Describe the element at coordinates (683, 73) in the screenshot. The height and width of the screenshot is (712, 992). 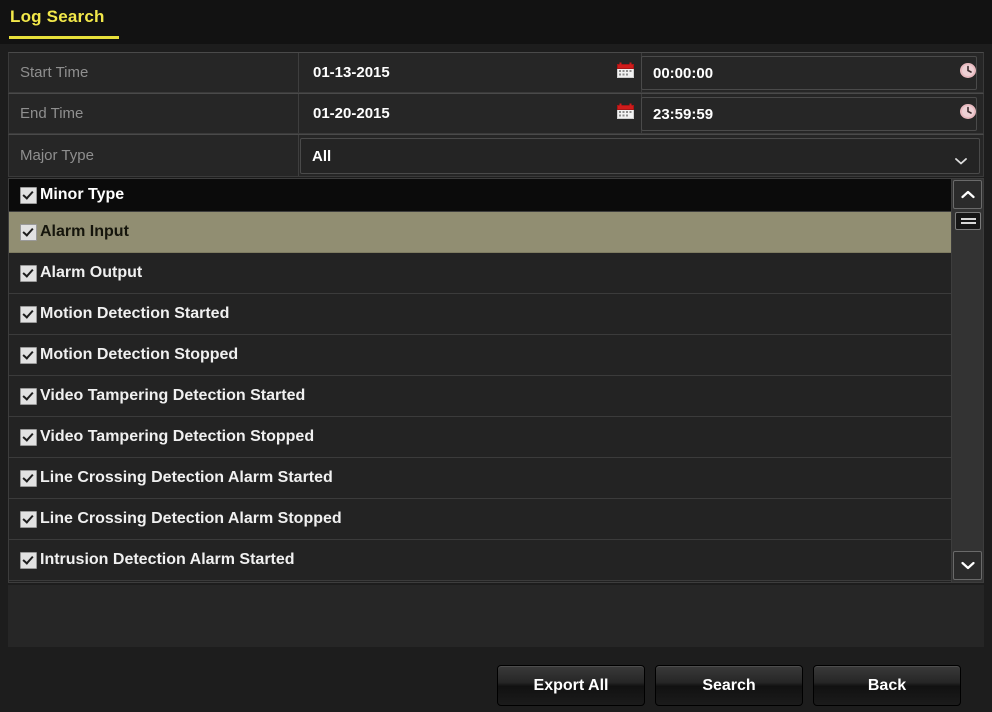
I see `start-time-value: 00:00:00` at that location.